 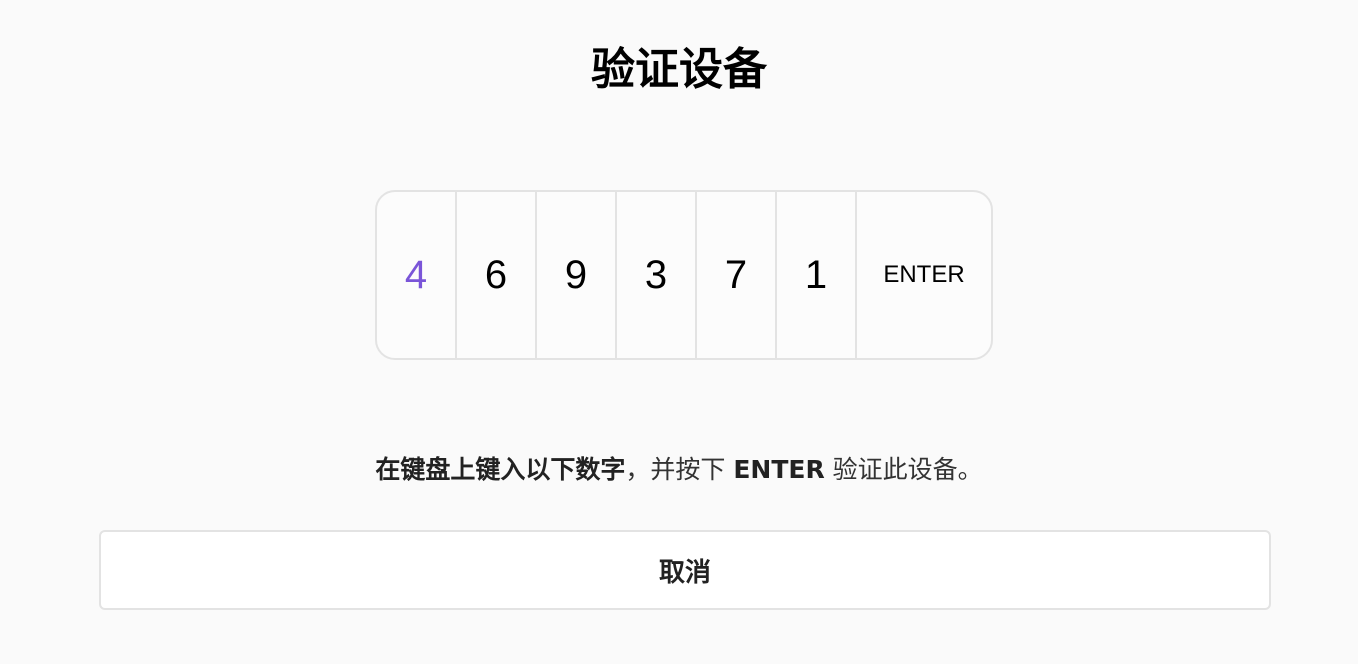 What do you see at coordinates (679, 69) in the screenshot?
I see `page-title: 验证设备` at bounding box center [679, 69].